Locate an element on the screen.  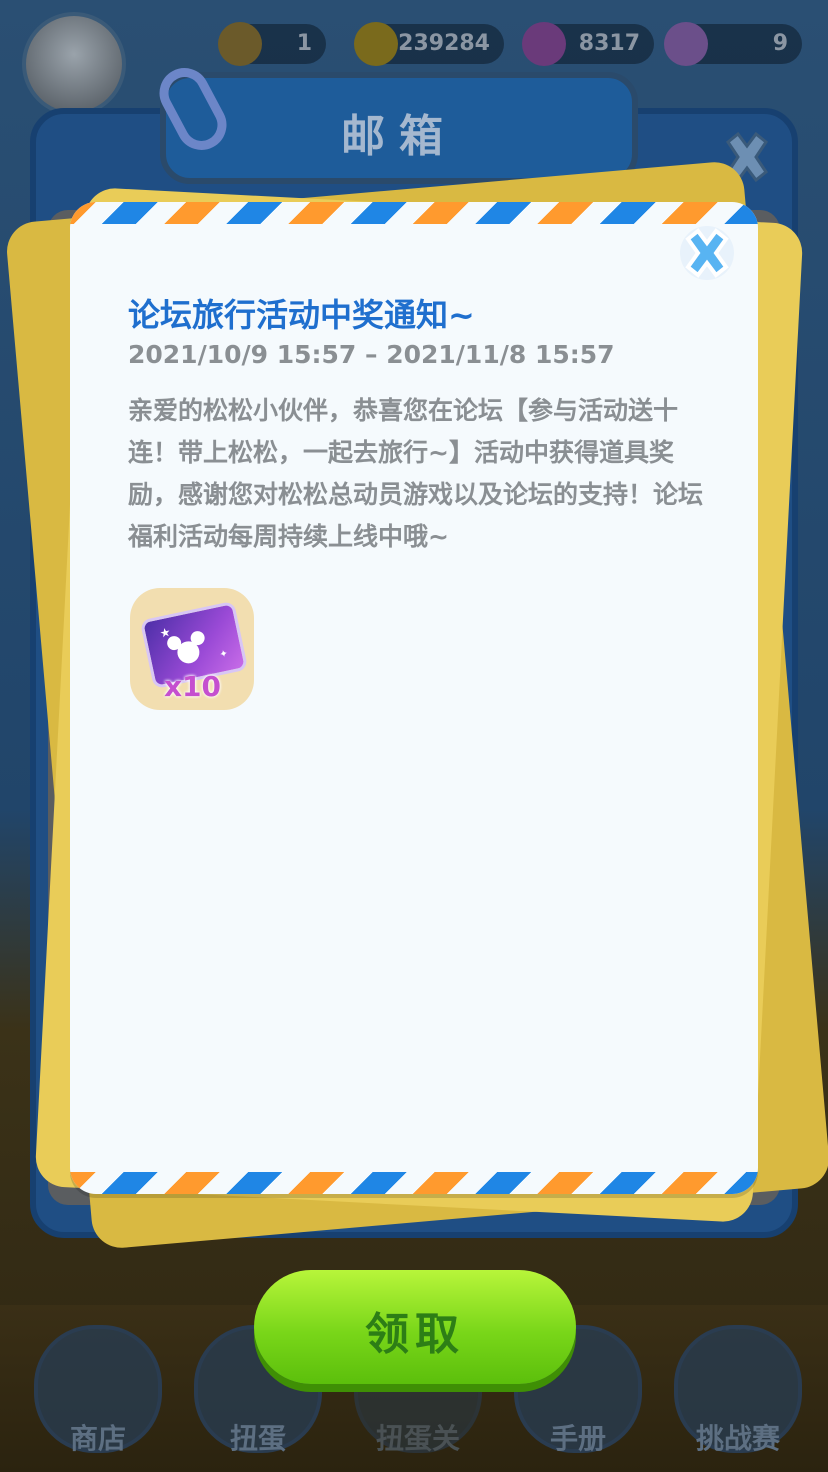
coin-counter: 239284 is located at coordinates (429, 44).